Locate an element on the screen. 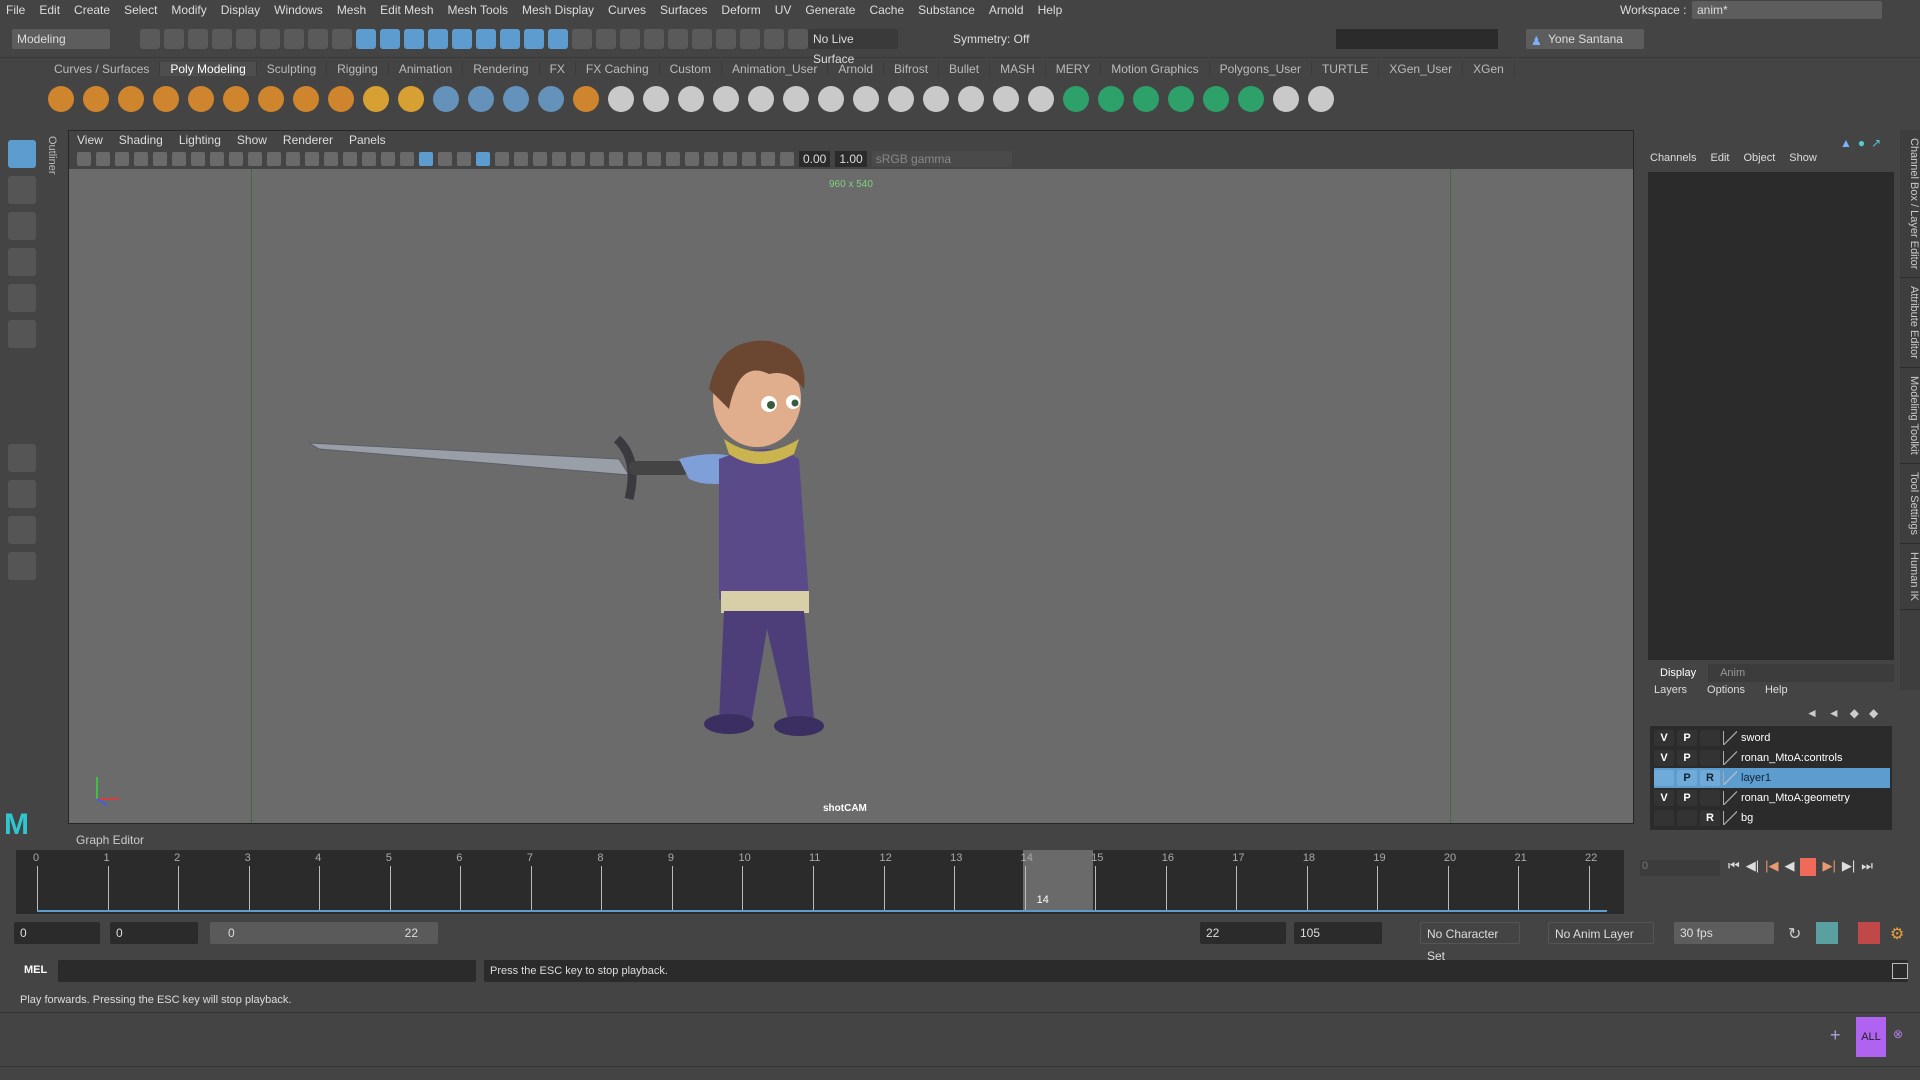 The image size is (1920, 1080). menu-edit-mesh: Edit Mesh is located at coordinates (406, 10).